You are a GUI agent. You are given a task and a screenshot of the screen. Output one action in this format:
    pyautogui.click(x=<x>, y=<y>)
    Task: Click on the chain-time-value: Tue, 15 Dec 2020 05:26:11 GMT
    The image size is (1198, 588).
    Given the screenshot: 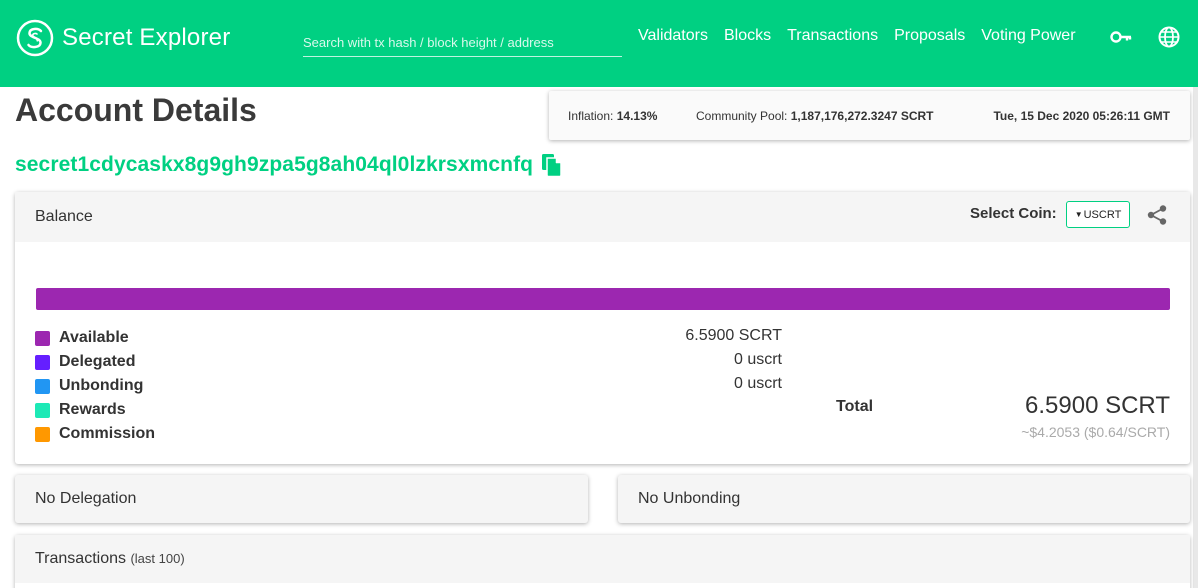 What is the action you would take?
    pyautogui.click(x=1081, y=116)
    